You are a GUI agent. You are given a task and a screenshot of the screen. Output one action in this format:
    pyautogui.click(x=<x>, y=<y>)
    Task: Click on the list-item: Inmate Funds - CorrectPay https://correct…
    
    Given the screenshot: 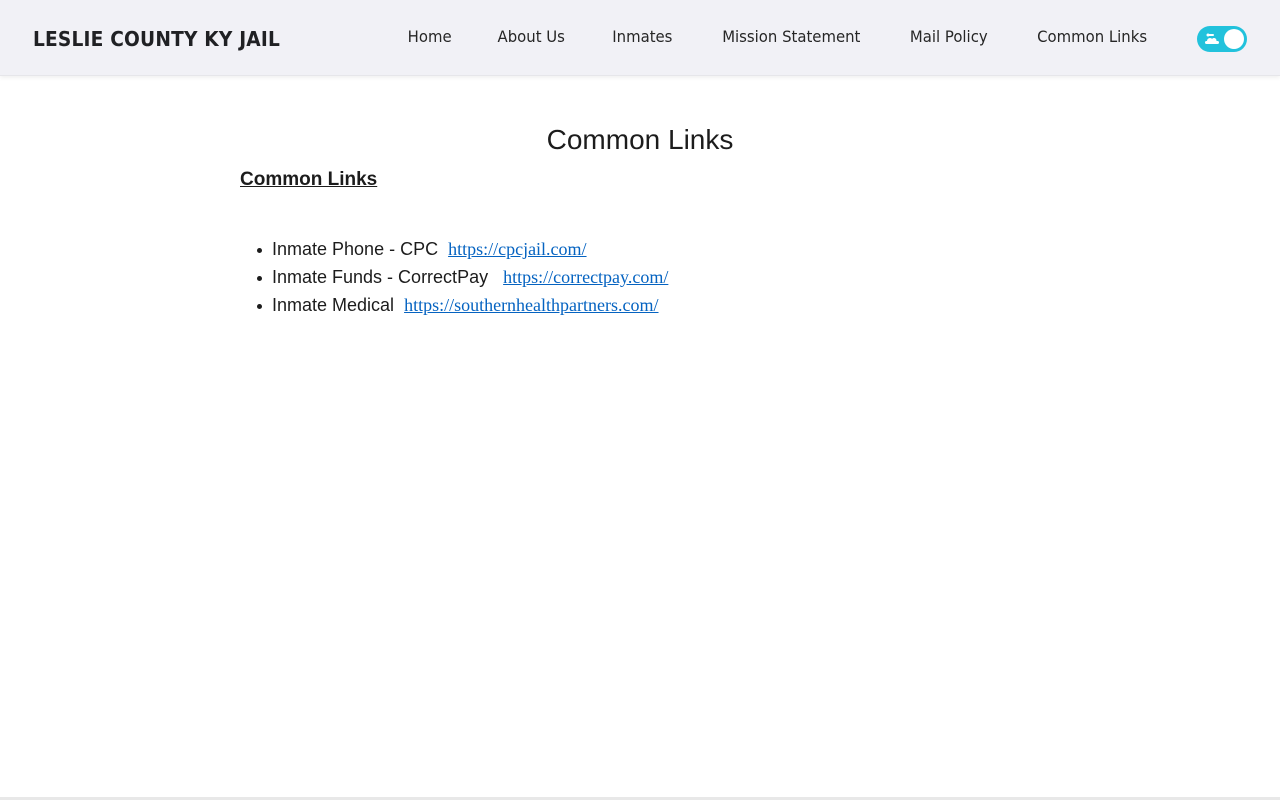 What is the action you would take?
    pyautogui.click(x=454, y=278)
    